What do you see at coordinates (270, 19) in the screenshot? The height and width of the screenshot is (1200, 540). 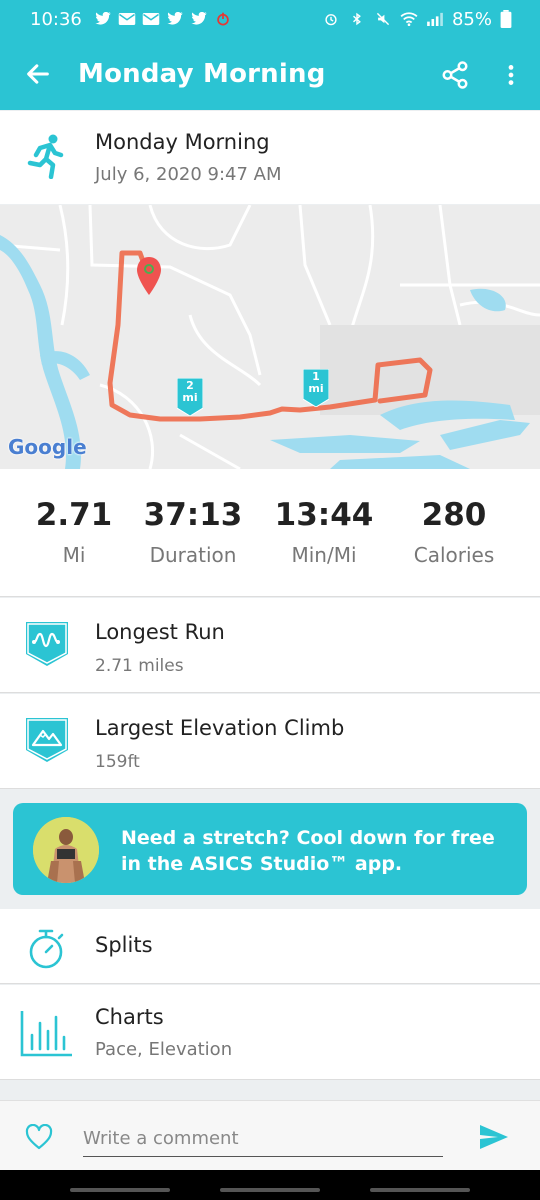 I see `status-bar: 10:36 85%` at bounding box center [270, 19].